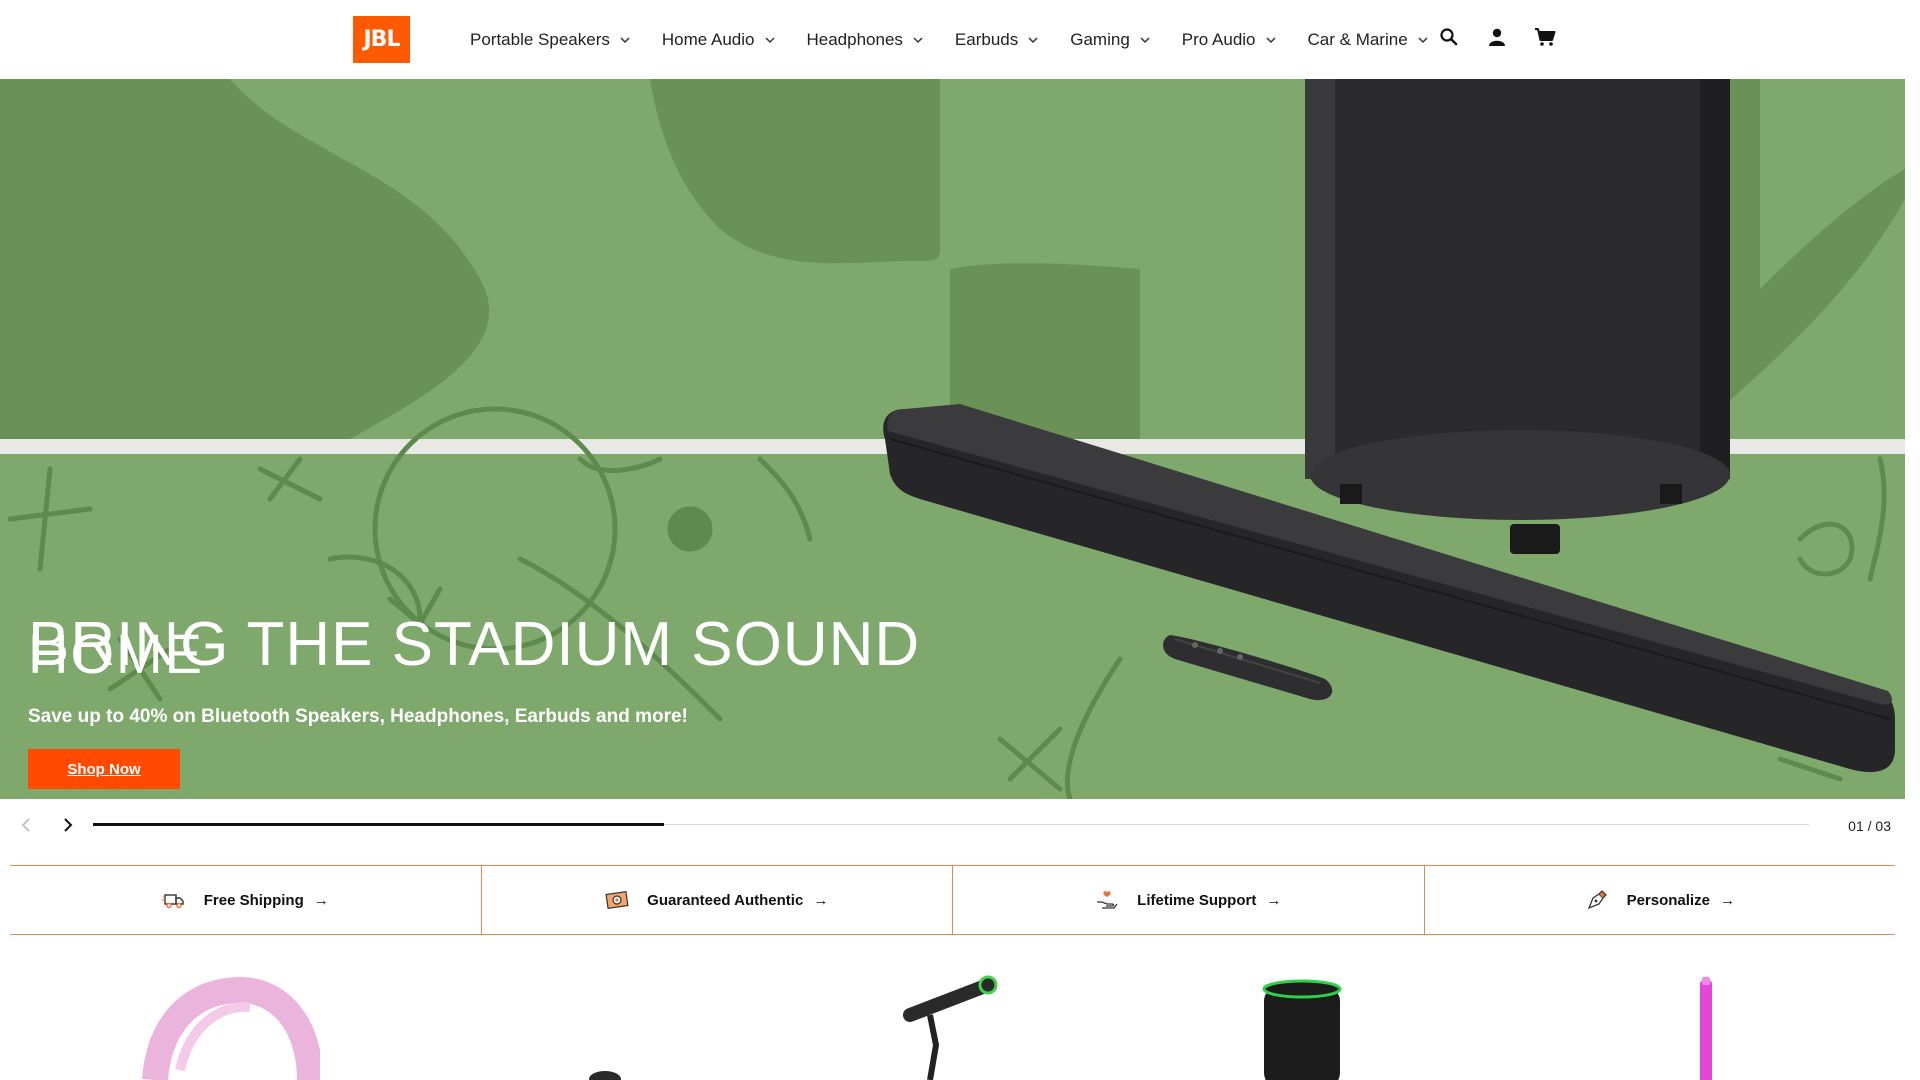 This screenshot has width=1920, height=1080. What do you see at coordinates (1302, 1027) in the screenshot?
I see `party-speaker-image` at bounding box center [1302, 1027].